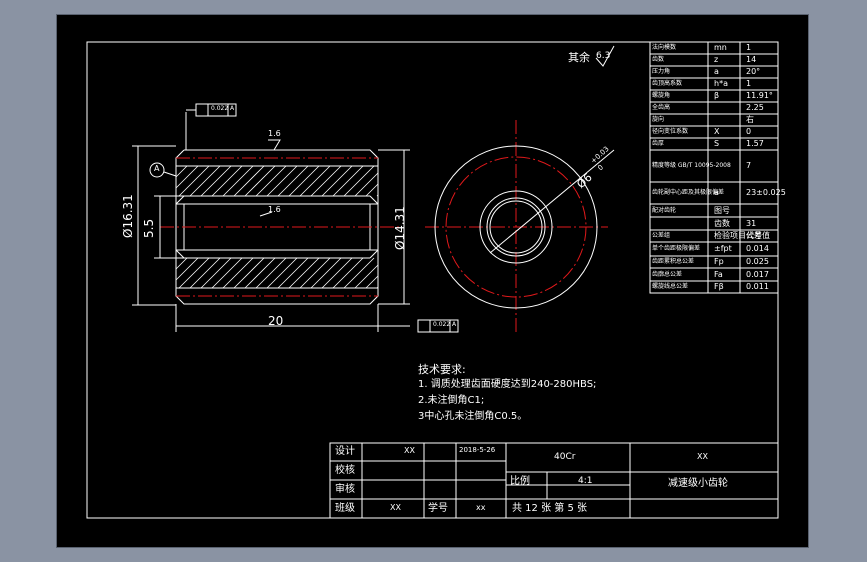  I want to click on bore-dim: 5.5, so click(149, 228).